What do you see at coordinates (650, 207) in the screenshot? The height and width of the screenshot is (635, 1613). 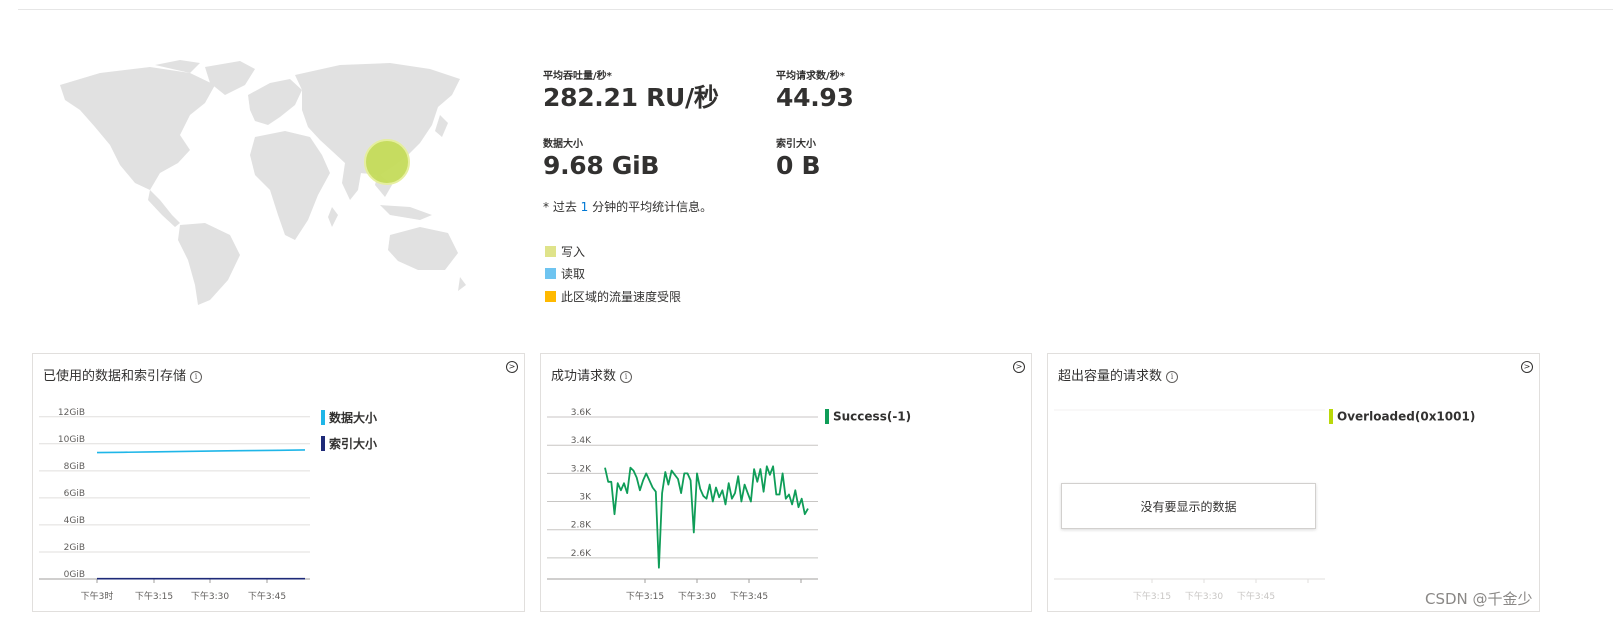 I see `note-suffix: 分钟的平均统计信息。` at bounding box center [650, 207].